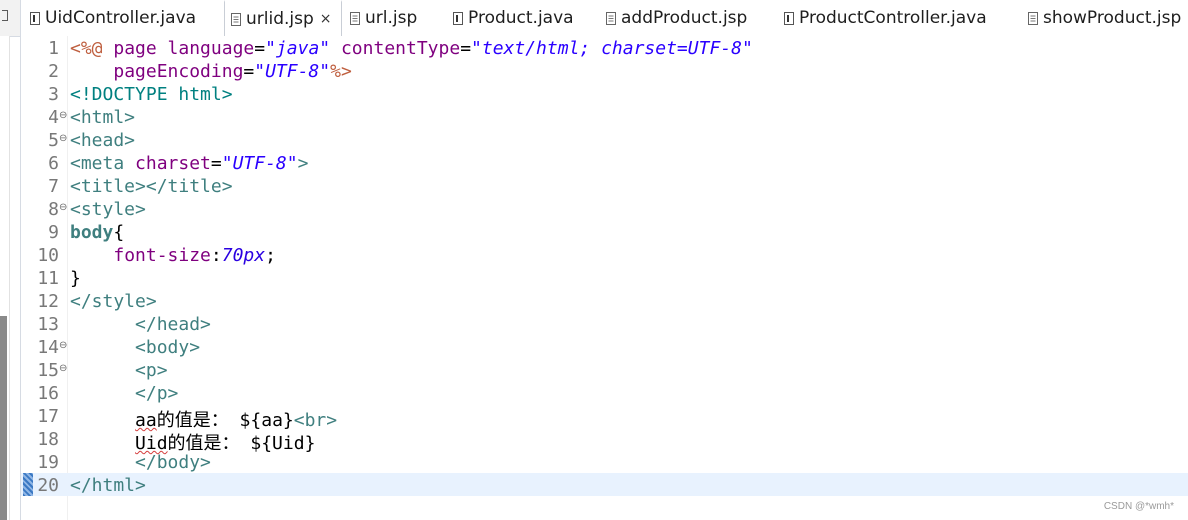 This screenshot has width=1188, height=520. Describe the element at coordinates (53, 71) in the screenshot. I see `line-number: 2` at that location.